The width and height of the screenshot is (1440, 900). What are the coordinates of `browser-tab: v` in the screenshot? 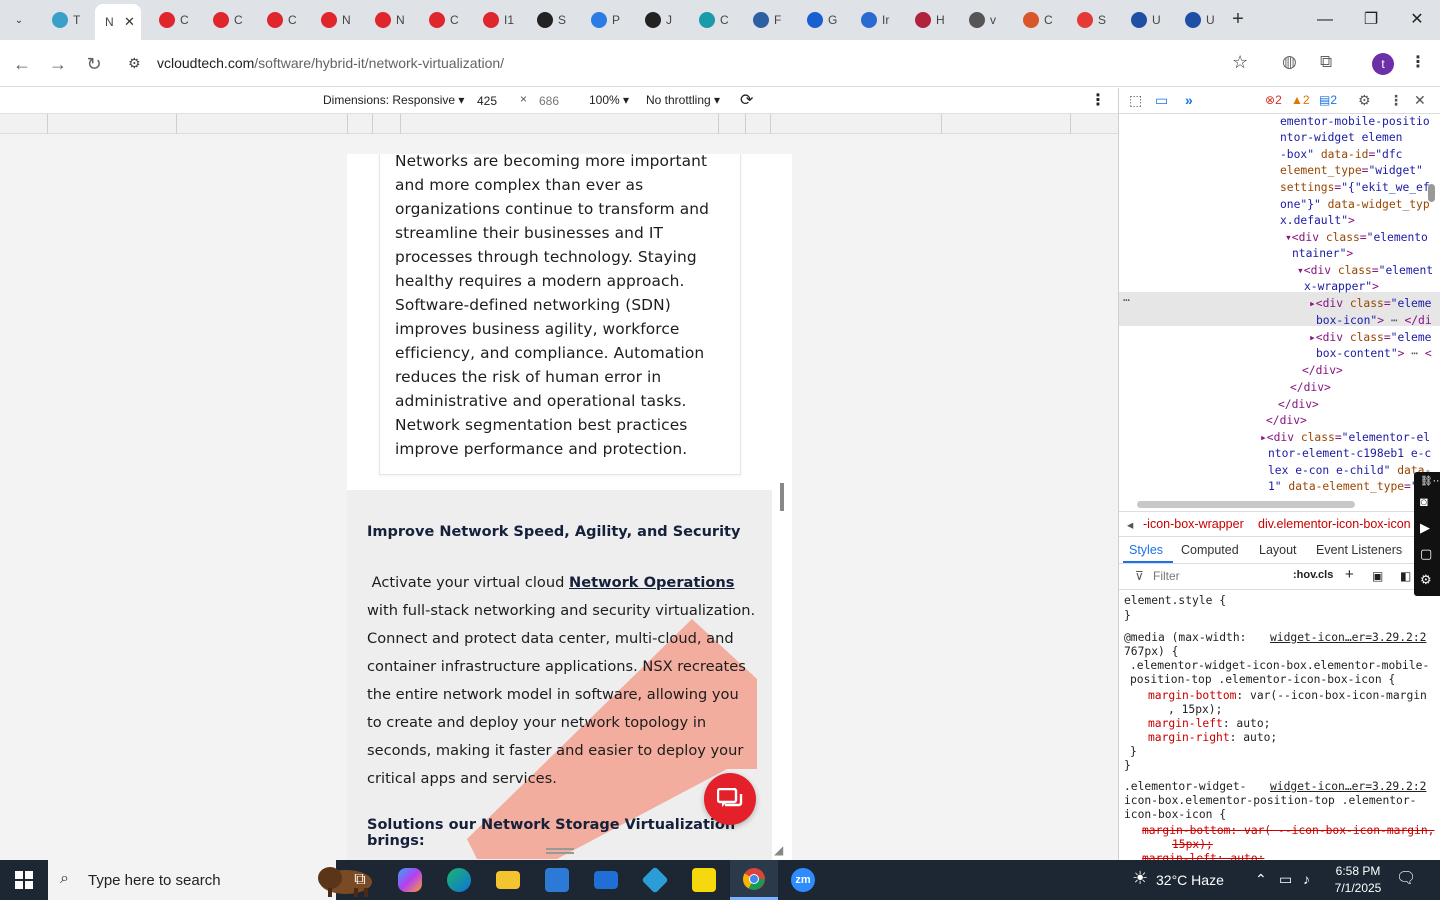 It's located at (985, 20).